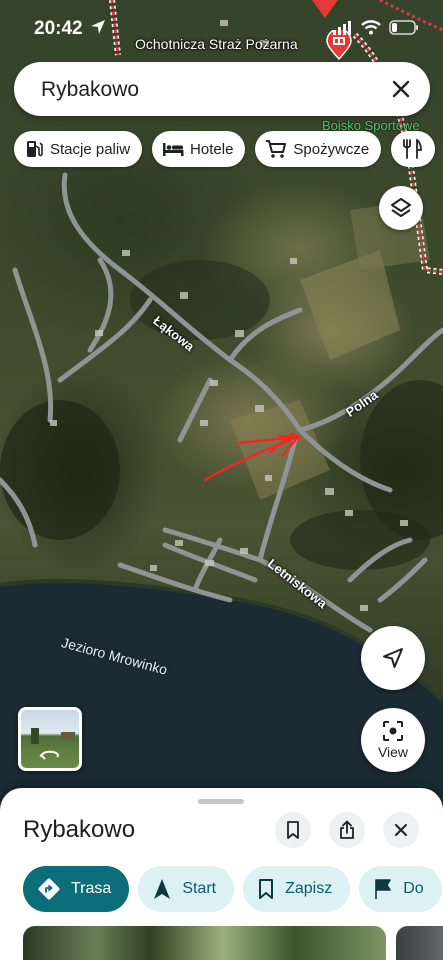  I want to click on layers-icon, so click(401, 207).